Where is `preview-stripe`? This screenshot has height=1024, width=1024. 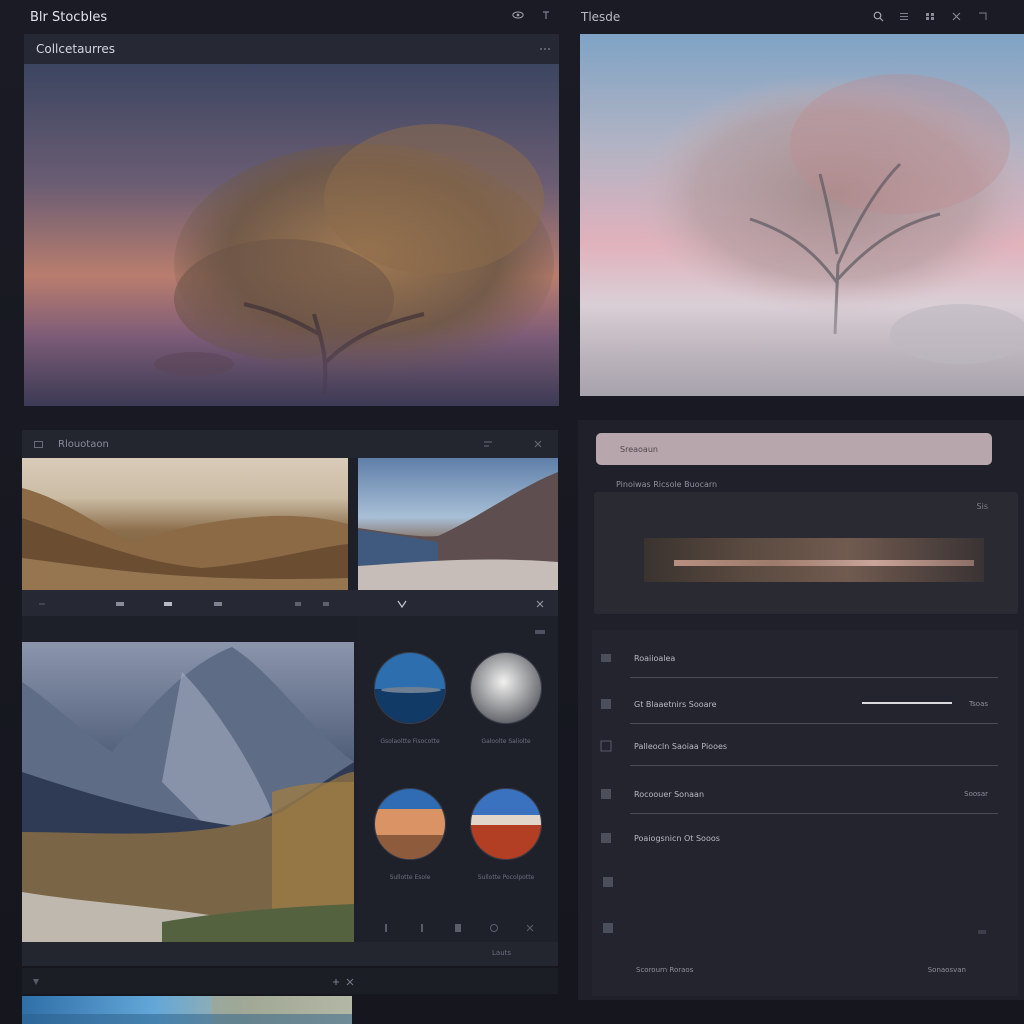
preview-stripe is located at coordinates (824, 563).